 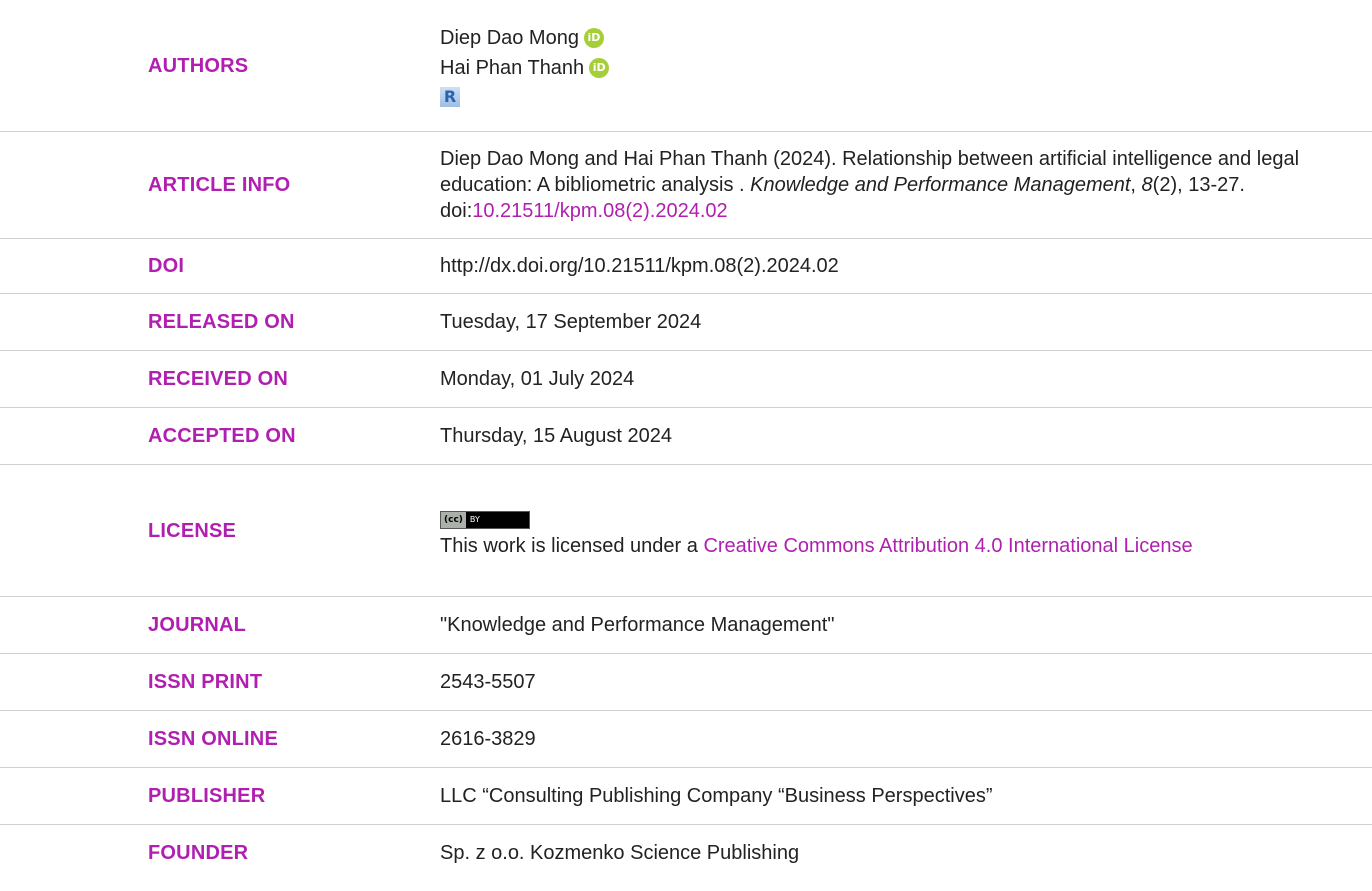 What do you see at coordinates (896, 38) in the screenshot?
I see `author-item: Diep Dao Mong iD` at bounding box center [896, 38].